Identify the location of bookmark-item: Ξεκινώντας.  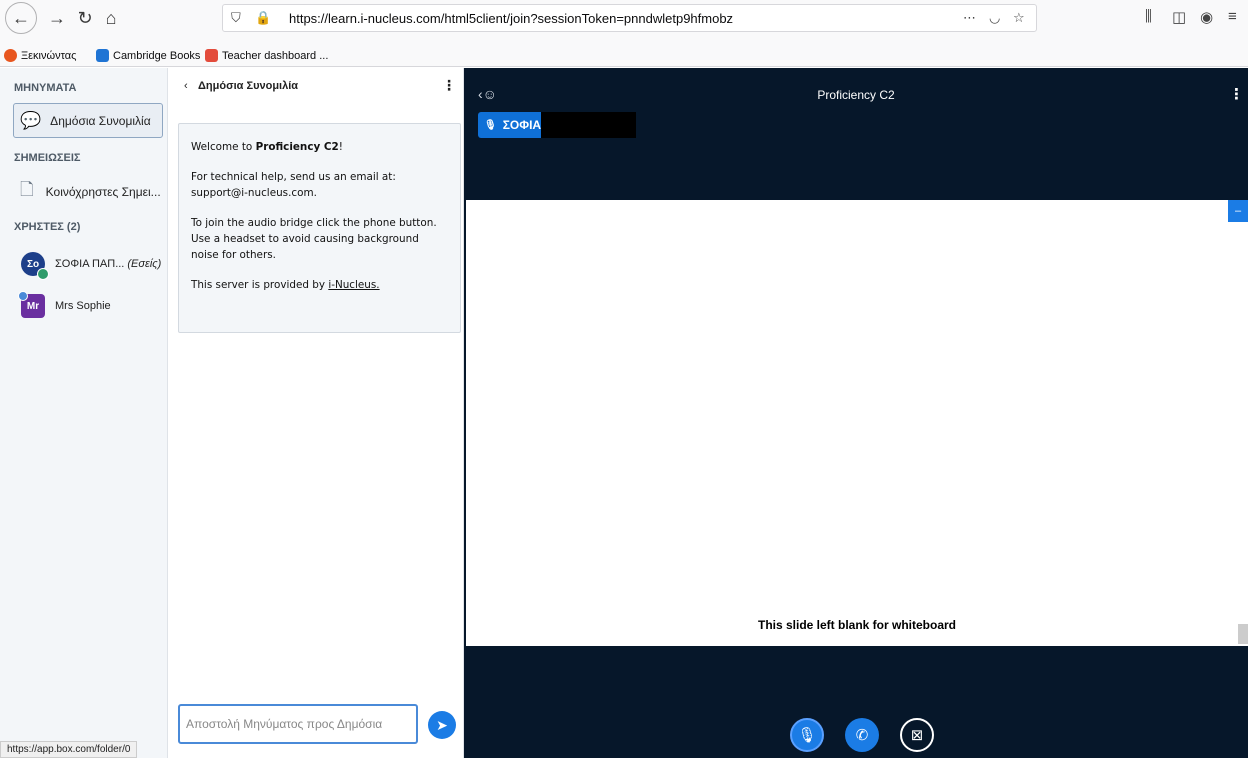
(40, 55).